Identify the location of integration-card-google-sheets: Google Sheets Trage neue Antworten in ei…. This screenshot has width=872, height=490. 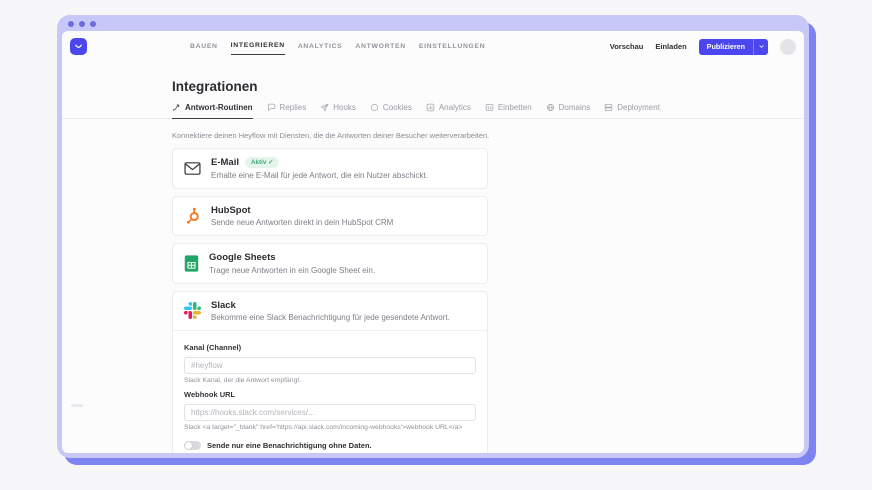
(330, 263).